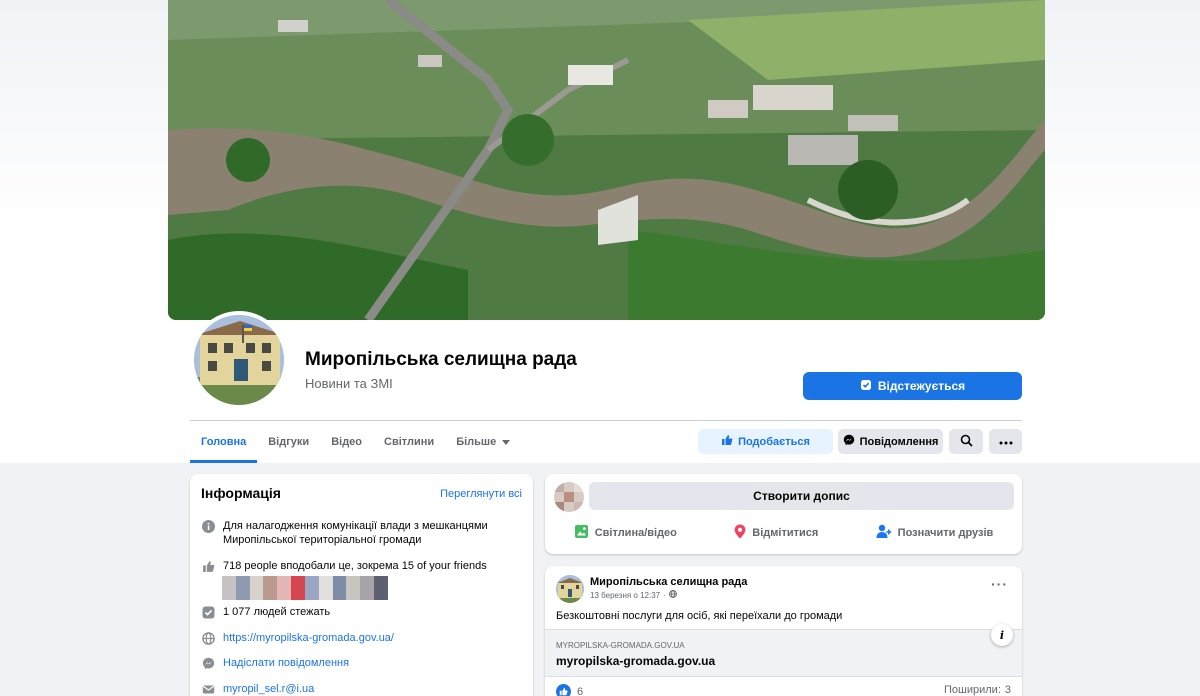  I want to click on send-message-link: Надіслати повідомлення, so click(286, 663).